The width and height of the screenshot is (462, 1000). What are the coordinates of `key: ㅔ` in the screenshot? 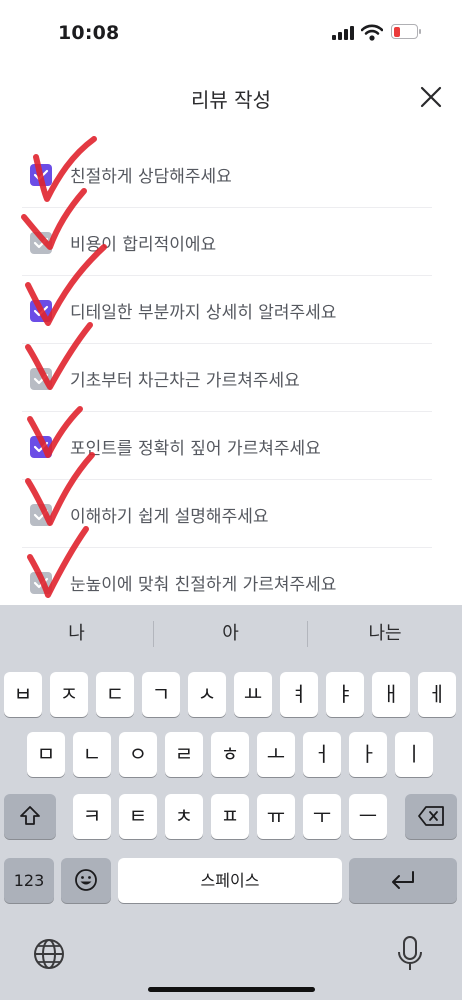 It's located at (437, 694).